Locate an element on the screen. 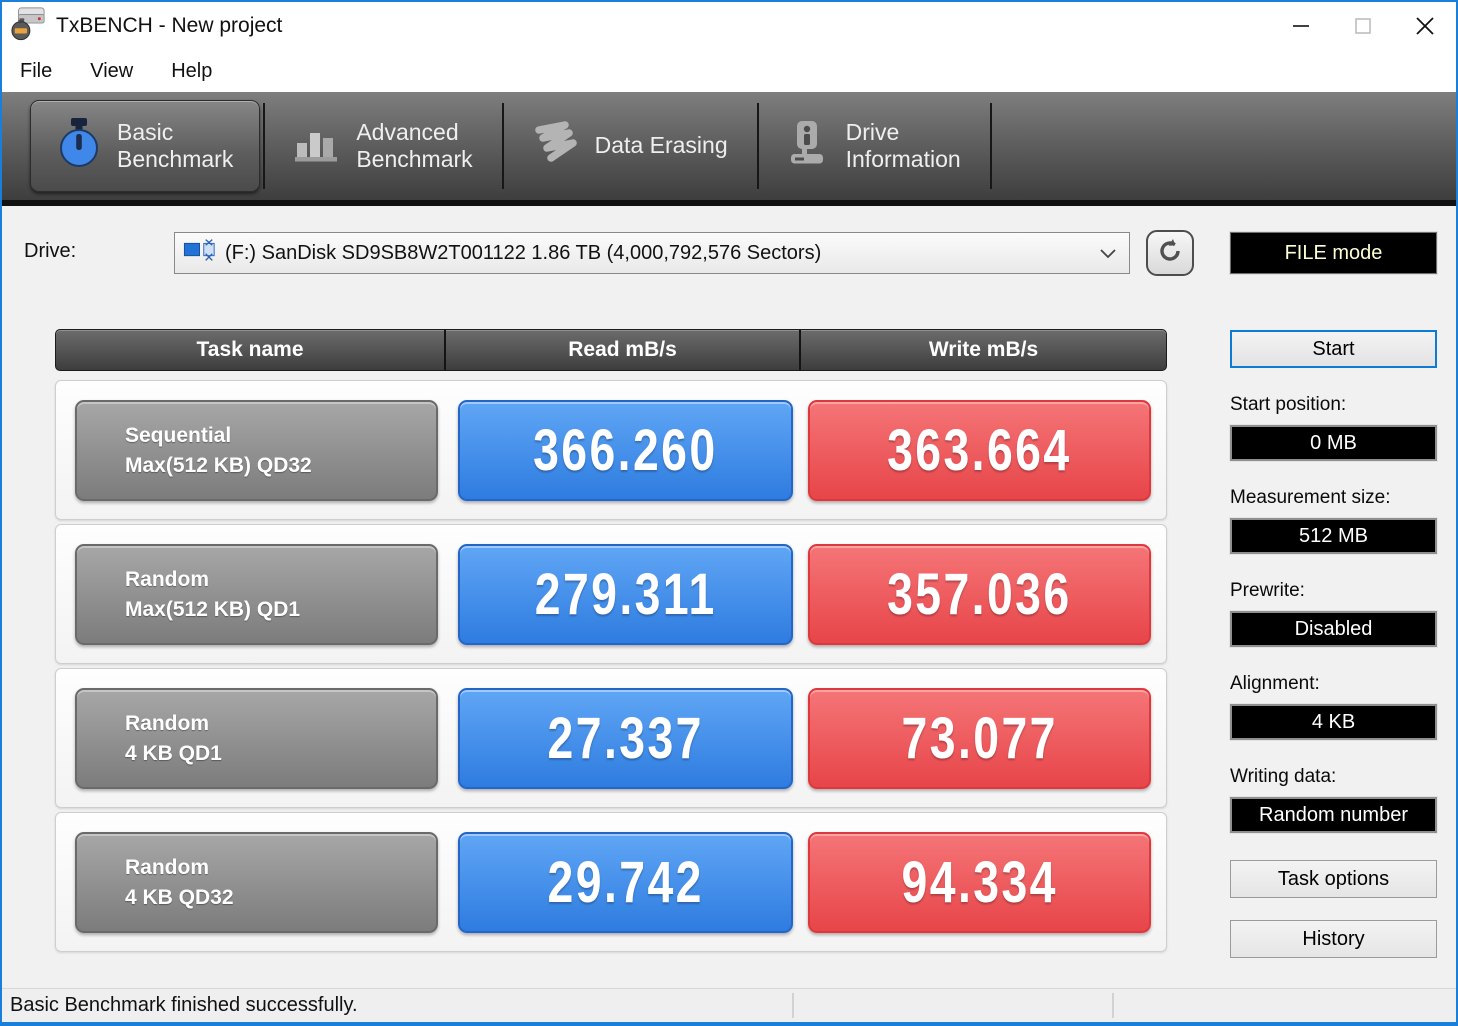  write-value: 363.664 is located at coordinates (979, 450).